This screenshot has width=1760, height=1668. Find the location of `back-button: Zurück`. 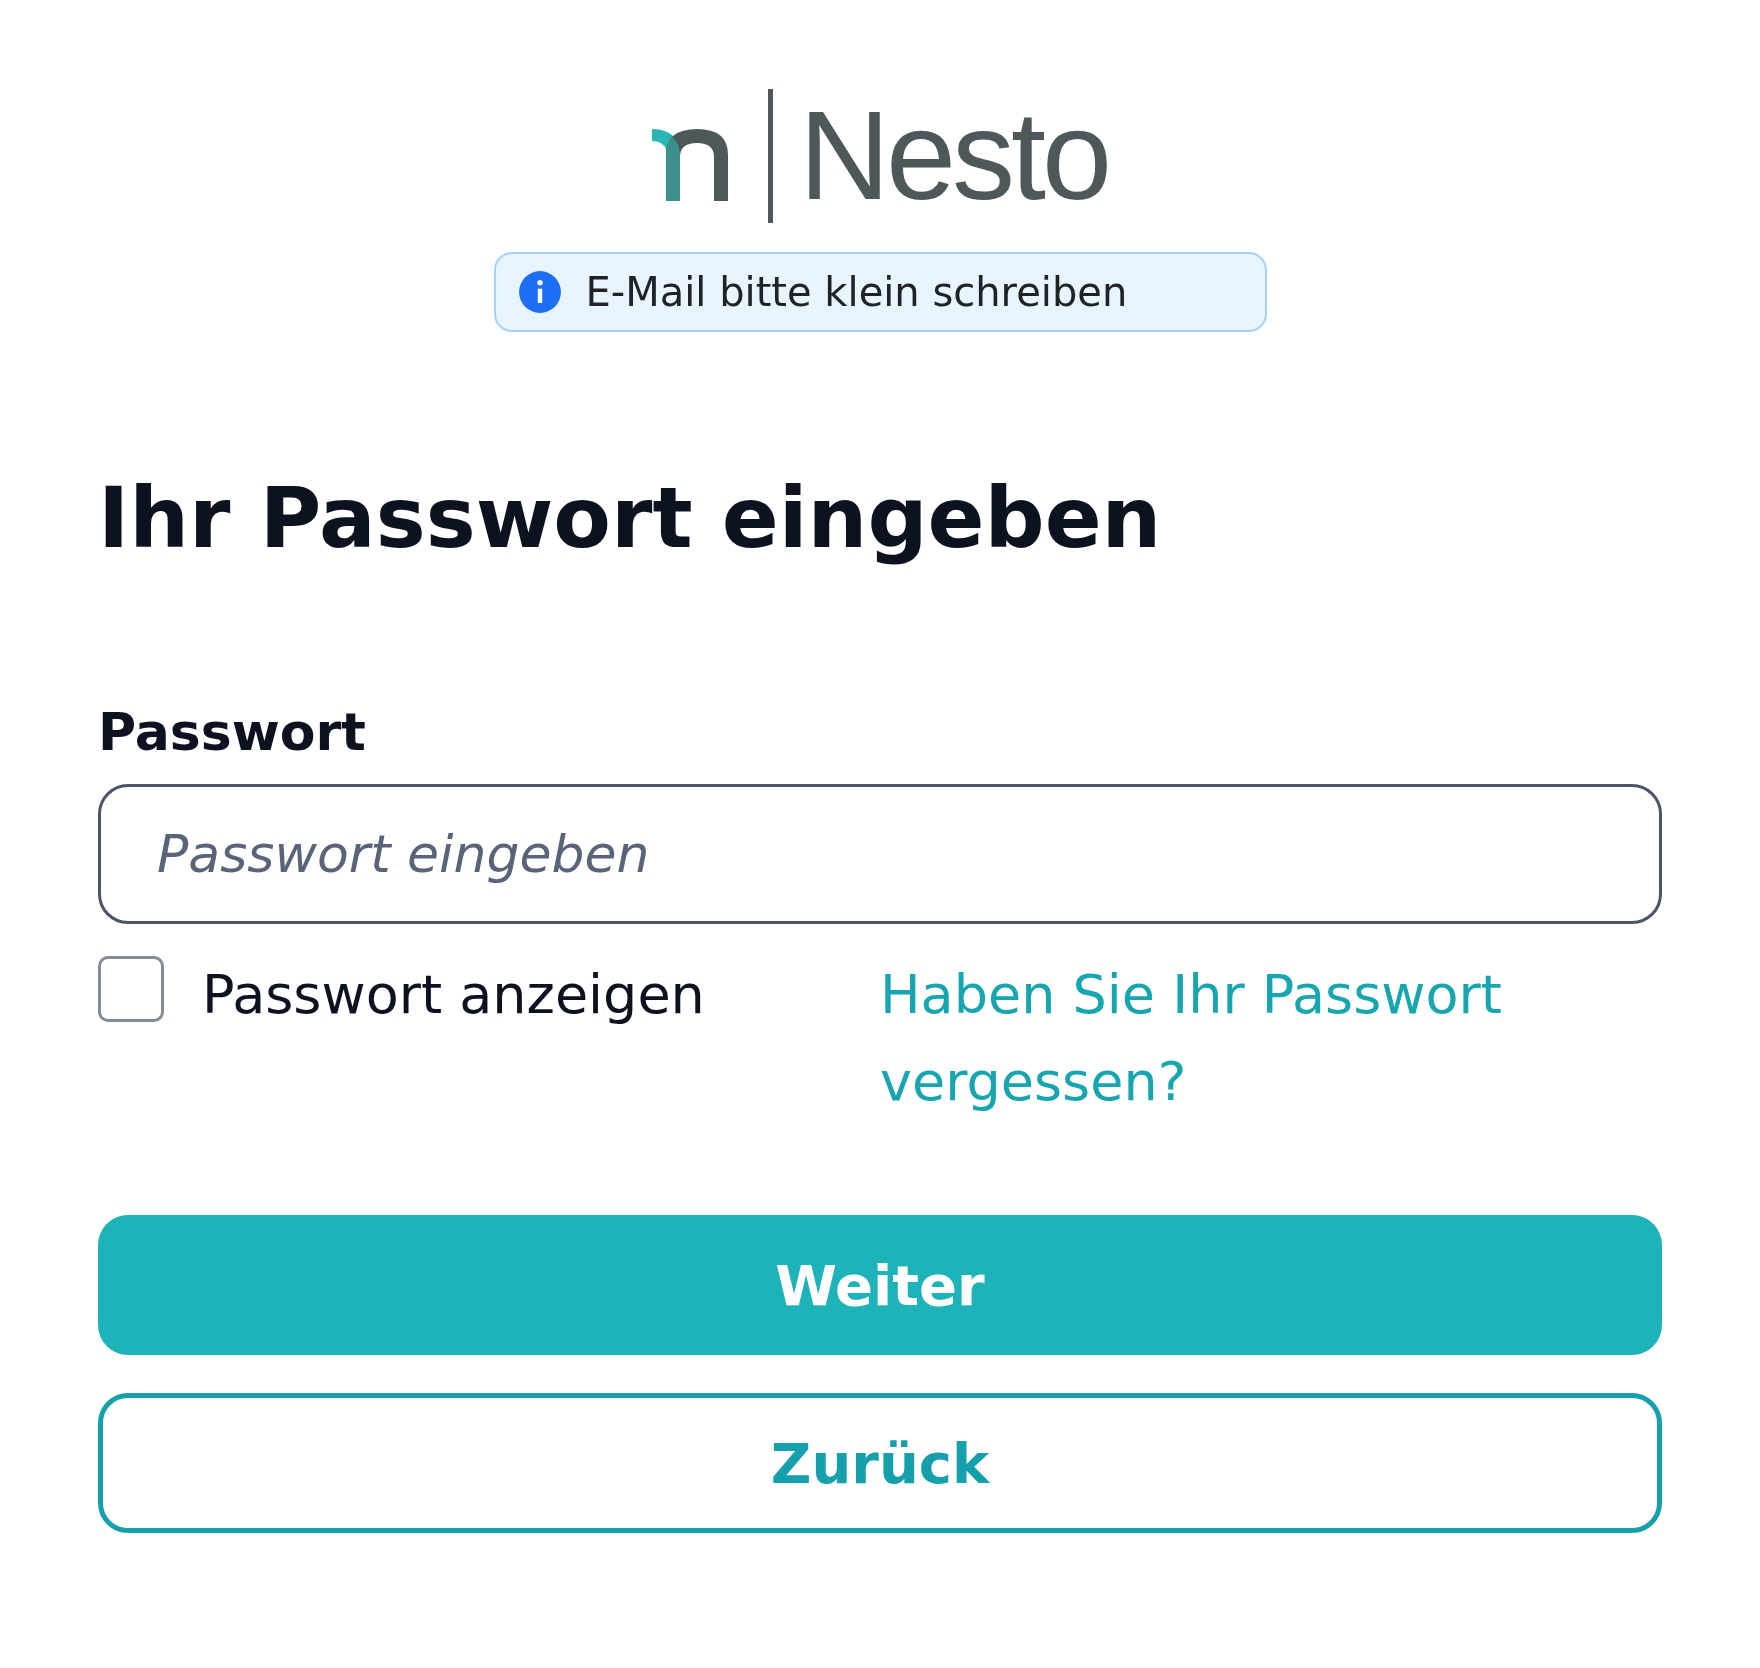

back-button: Zurück is located at coordinates (880, 1463).